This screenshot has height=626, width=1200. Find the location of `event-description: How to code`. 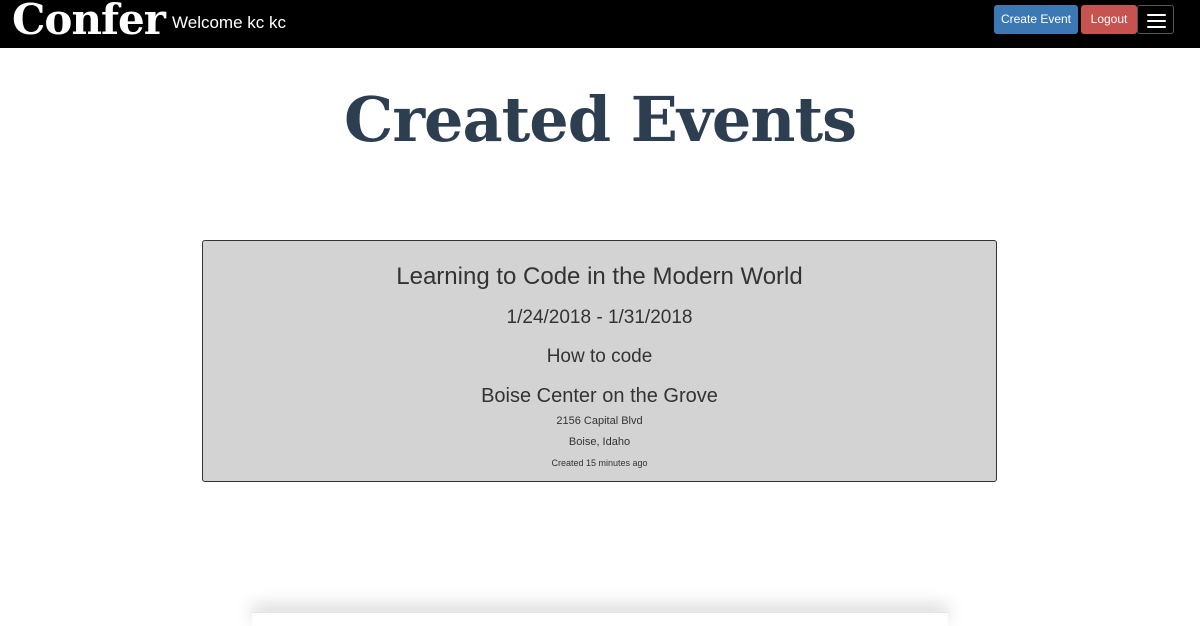

event-description: How to code is located at coordinates (599, 356).